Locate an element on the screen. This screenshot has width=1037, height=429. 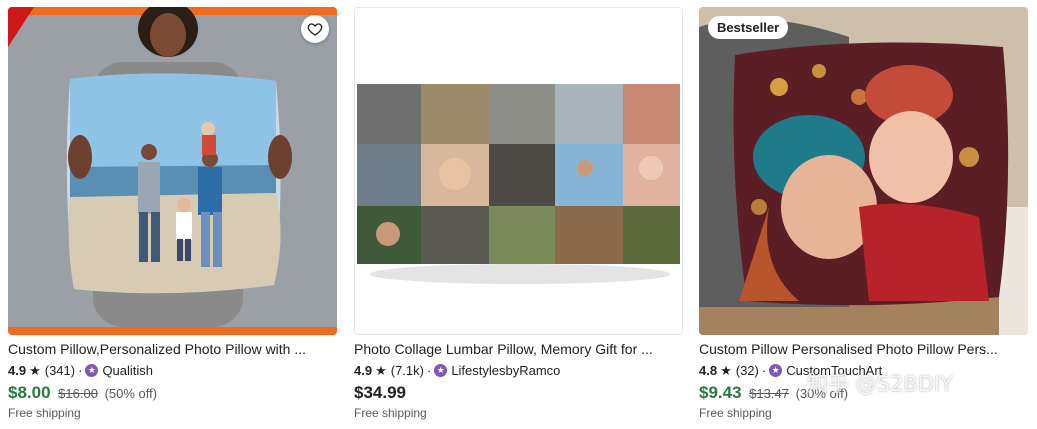
review-count: (341) is located at coordinates (60, 370).